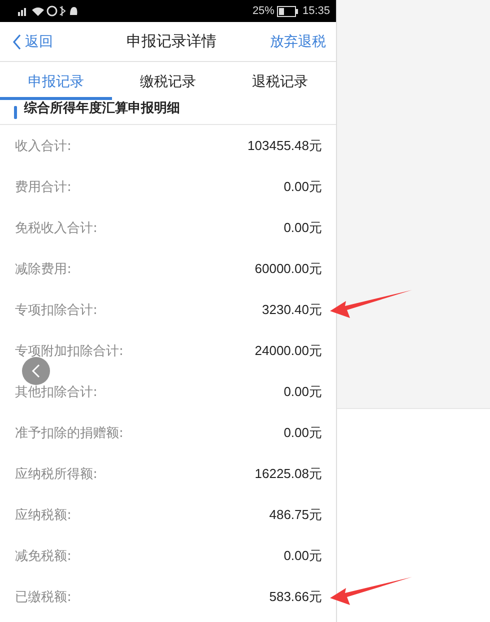 The height and width of the screenshot is (622, 490). What do you see at coordinates (43, 146) in the screenshot?
I see `field-label: 收入合计:` at bounding box center [43, 146].